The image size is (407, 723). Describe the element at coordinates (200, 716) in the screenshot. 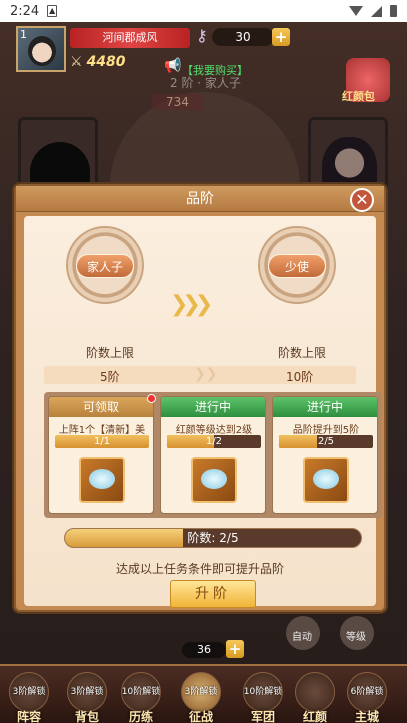

I see `nav-label: 征战` at that location.